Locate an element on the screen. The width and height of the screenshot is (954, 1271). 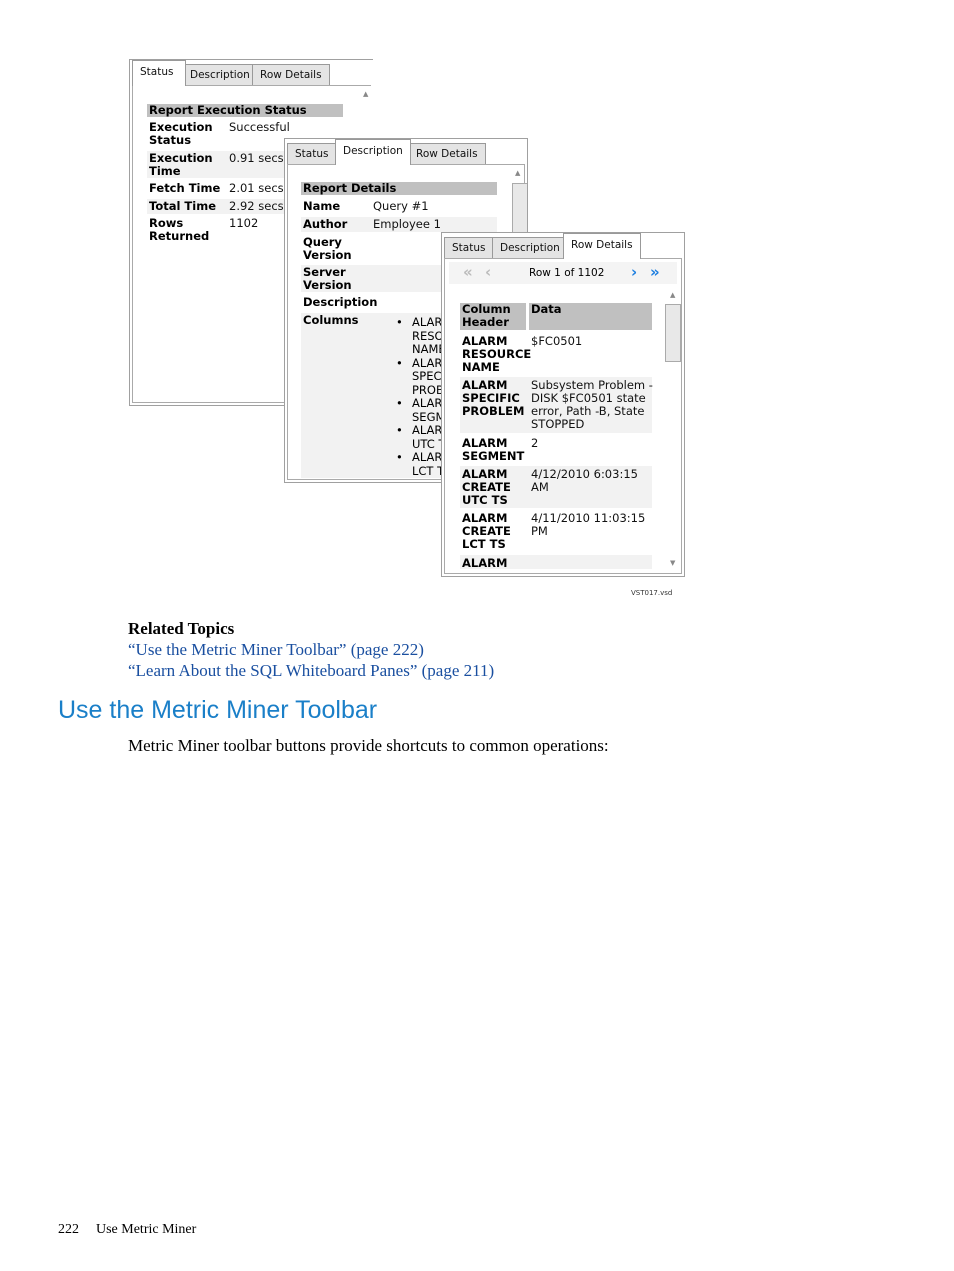
row-label: Query Version is located at coordinates (327, 249).